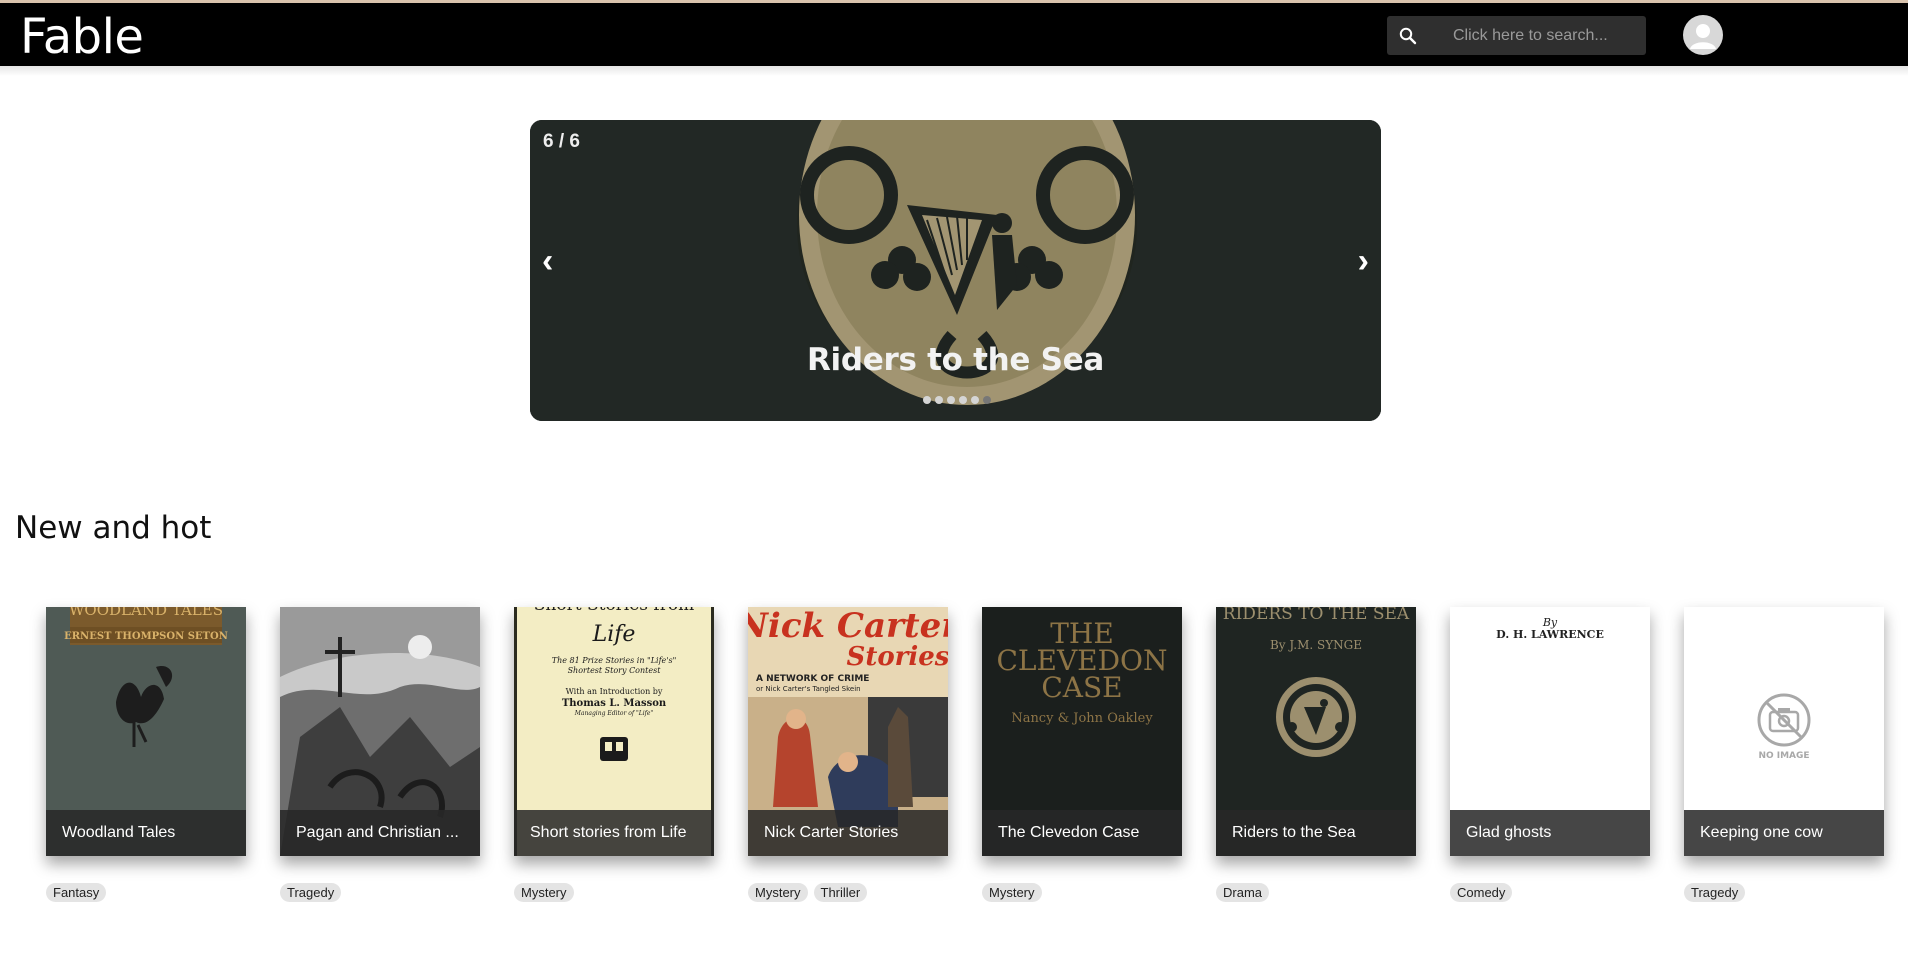 This screenshot has height=967, width=1908. What do you see at coordinates (614, 691) in the screenshot?
I see `svg-text: With an Introduction by` at bounding box center [614, 691].